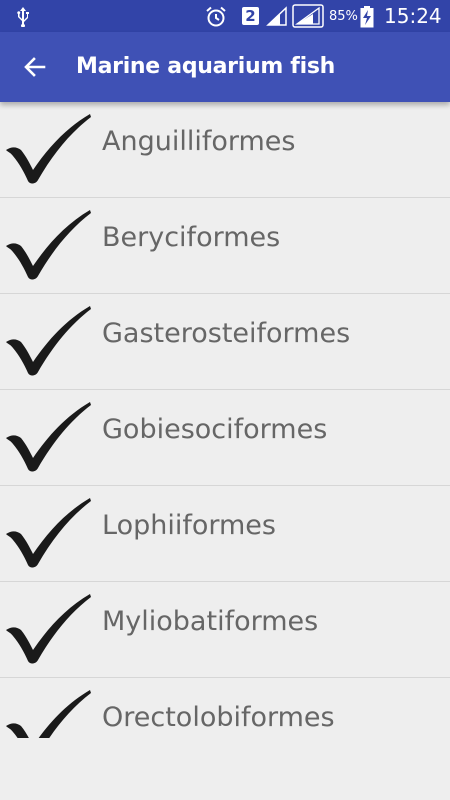  What do you see at coordinates (189, 525) in the screenshot?
I see `list-item-label: Lophiiformes` at bounding box center [189, 525].